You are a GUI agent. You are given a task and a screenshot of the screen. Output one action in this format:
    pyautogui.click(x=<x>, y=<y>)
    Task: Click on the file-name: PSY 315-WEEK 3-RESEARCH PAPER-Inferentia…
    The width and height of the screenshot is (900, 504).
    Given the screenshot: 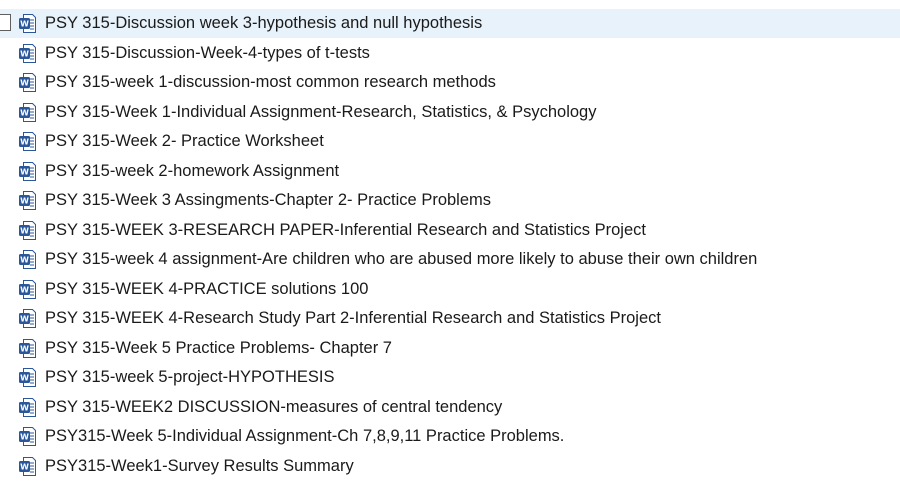 What is the action you would take?
    pyautogui.click(x=345, y=230)
    